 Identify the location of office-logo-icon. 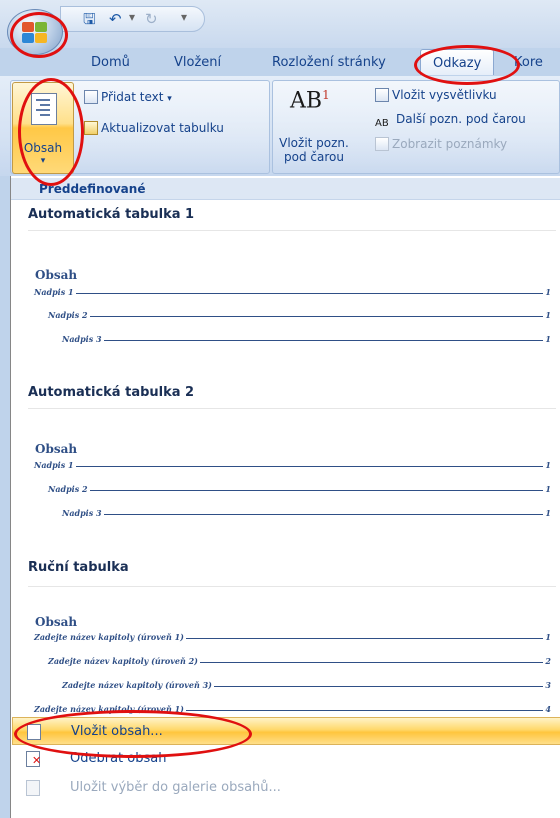
(35, 33).